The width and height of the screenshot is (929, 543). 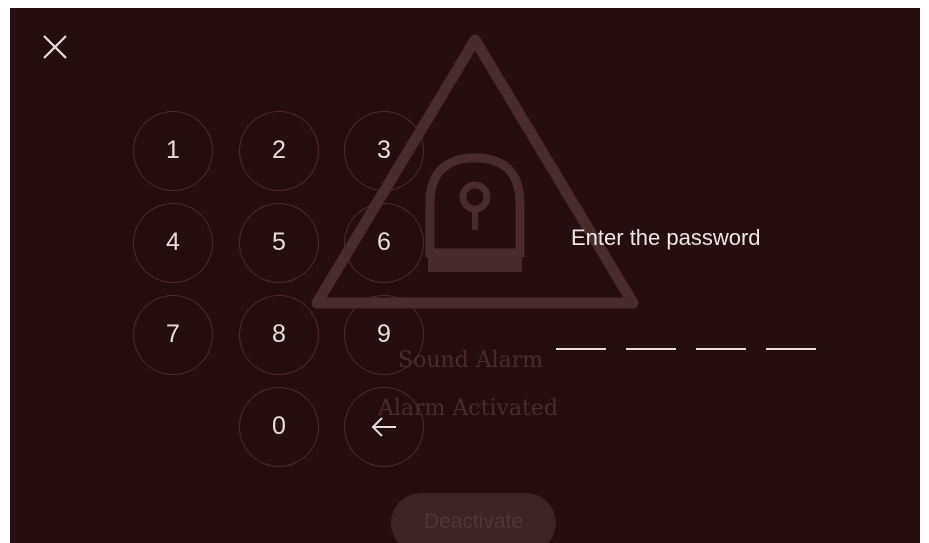 I want to click on close-icon, so click(x=55, y=47).